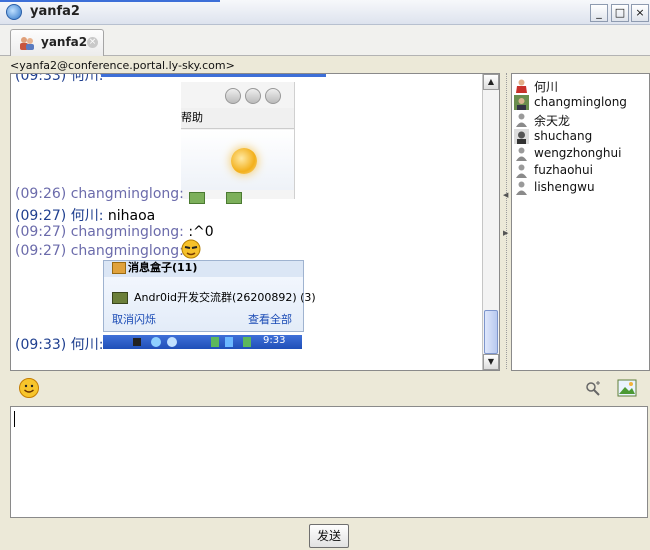 The width and height of the screenshot is (650, 550). I want to click on roster-name: wengzhonghui, so click(578, 153).